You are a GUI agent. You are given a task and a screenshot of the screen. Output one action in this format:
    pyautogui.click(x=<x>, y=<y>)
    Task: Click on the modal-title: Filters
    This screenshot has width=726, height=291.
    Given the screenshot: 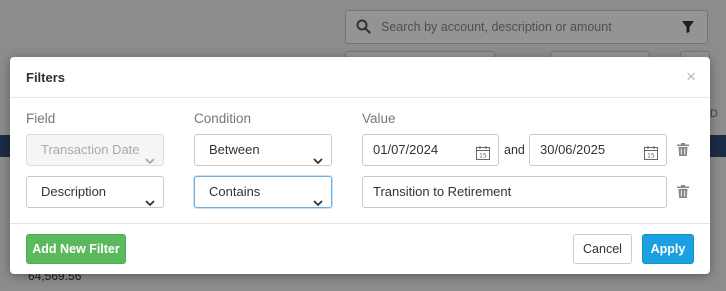 What is the action you would take?
    pyautogui.click(x=46, y=77)
    